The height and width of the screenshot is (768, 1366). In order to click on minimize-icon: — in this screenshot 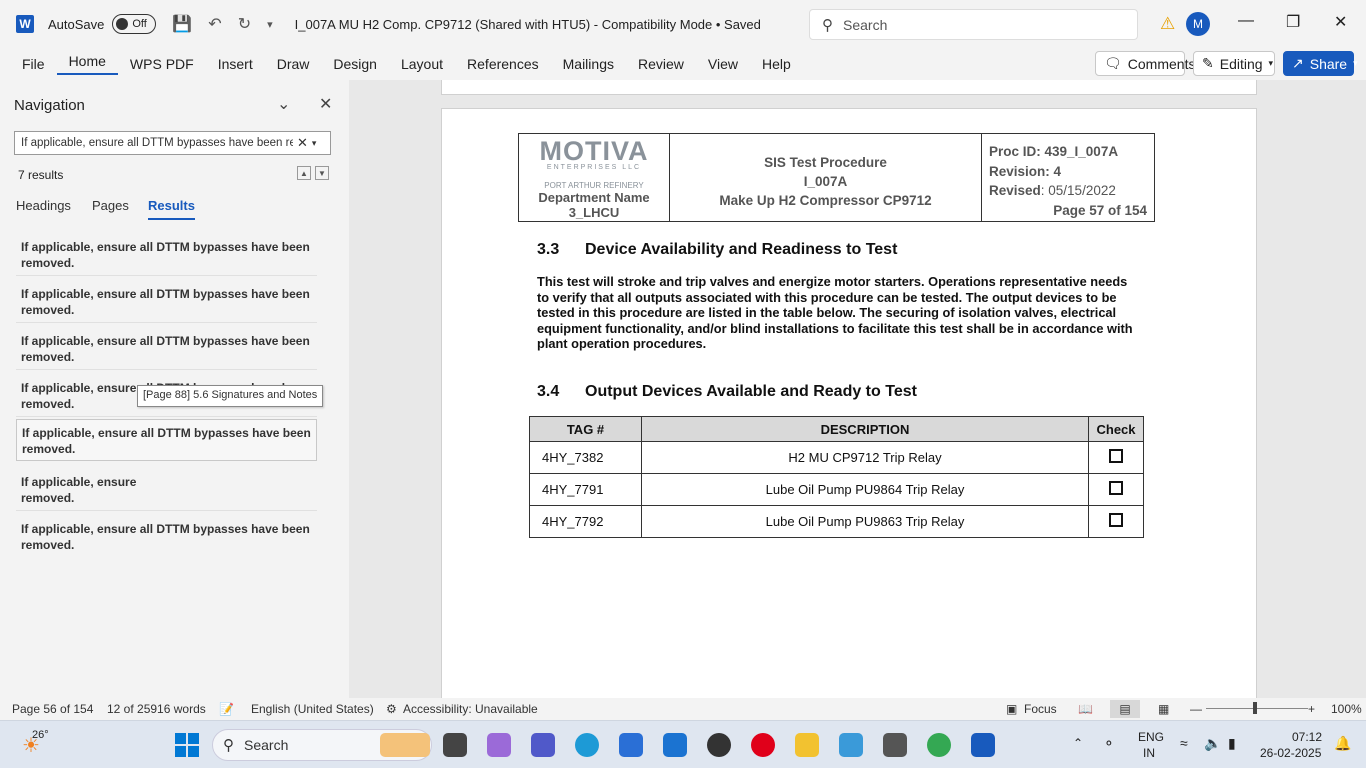, I will do `click(1246, 21)`.